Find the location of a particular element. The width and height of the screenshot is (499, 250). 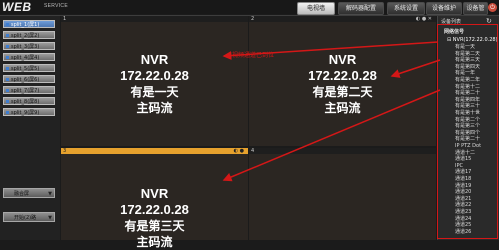

arrow-line is located at coordinates (415, 68).